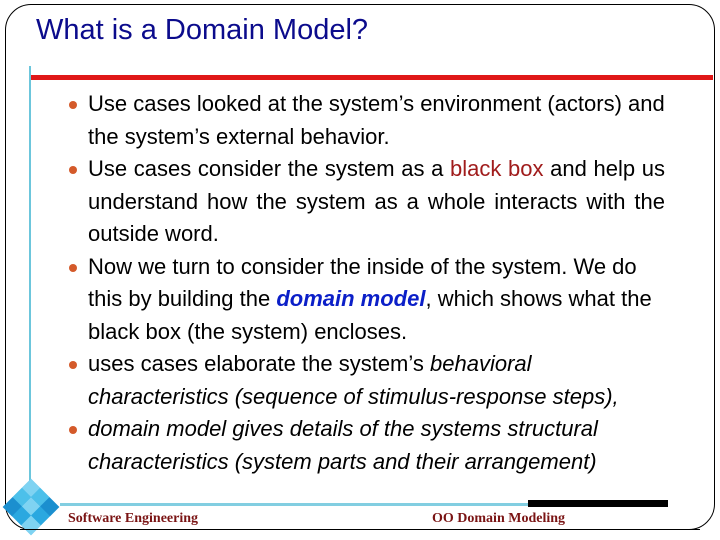 This screenshot has height=540, width=720. What do you see at coordinates (360, 529) in the screenshot?
I see `bottom-border-line` at bounding box center [360, 529].